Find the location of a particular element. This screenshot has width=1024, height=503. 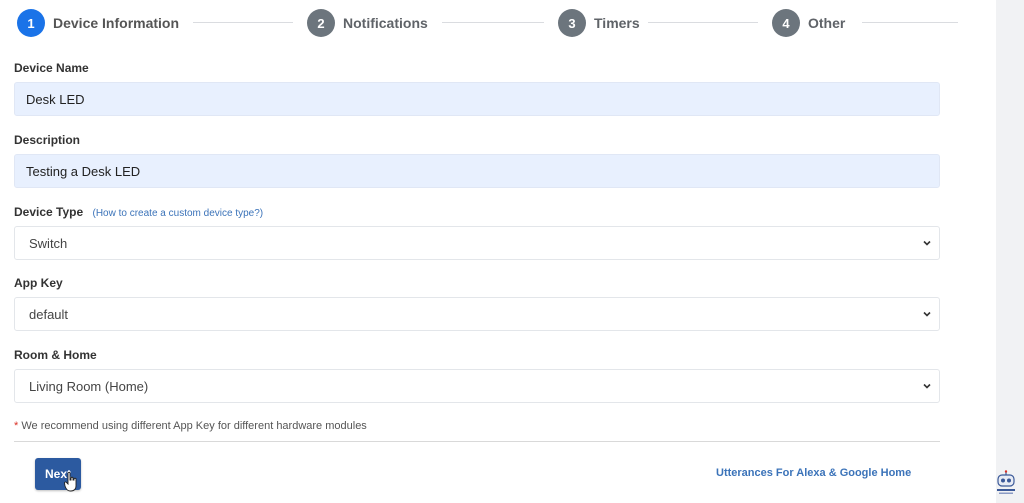

step-other: 4 Other is located at coordinates (808, 23).